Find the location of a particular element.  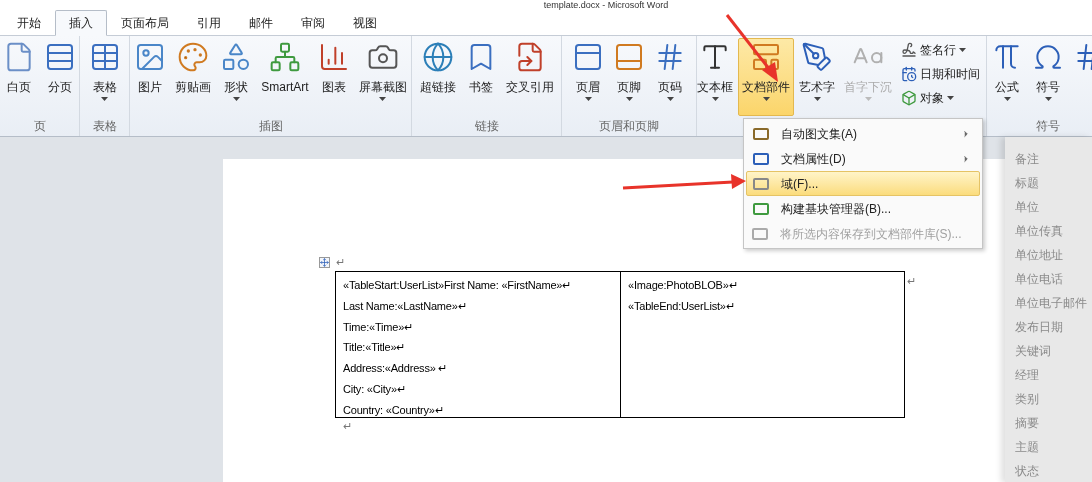

footer-icon is located at coordinates (629, 57).